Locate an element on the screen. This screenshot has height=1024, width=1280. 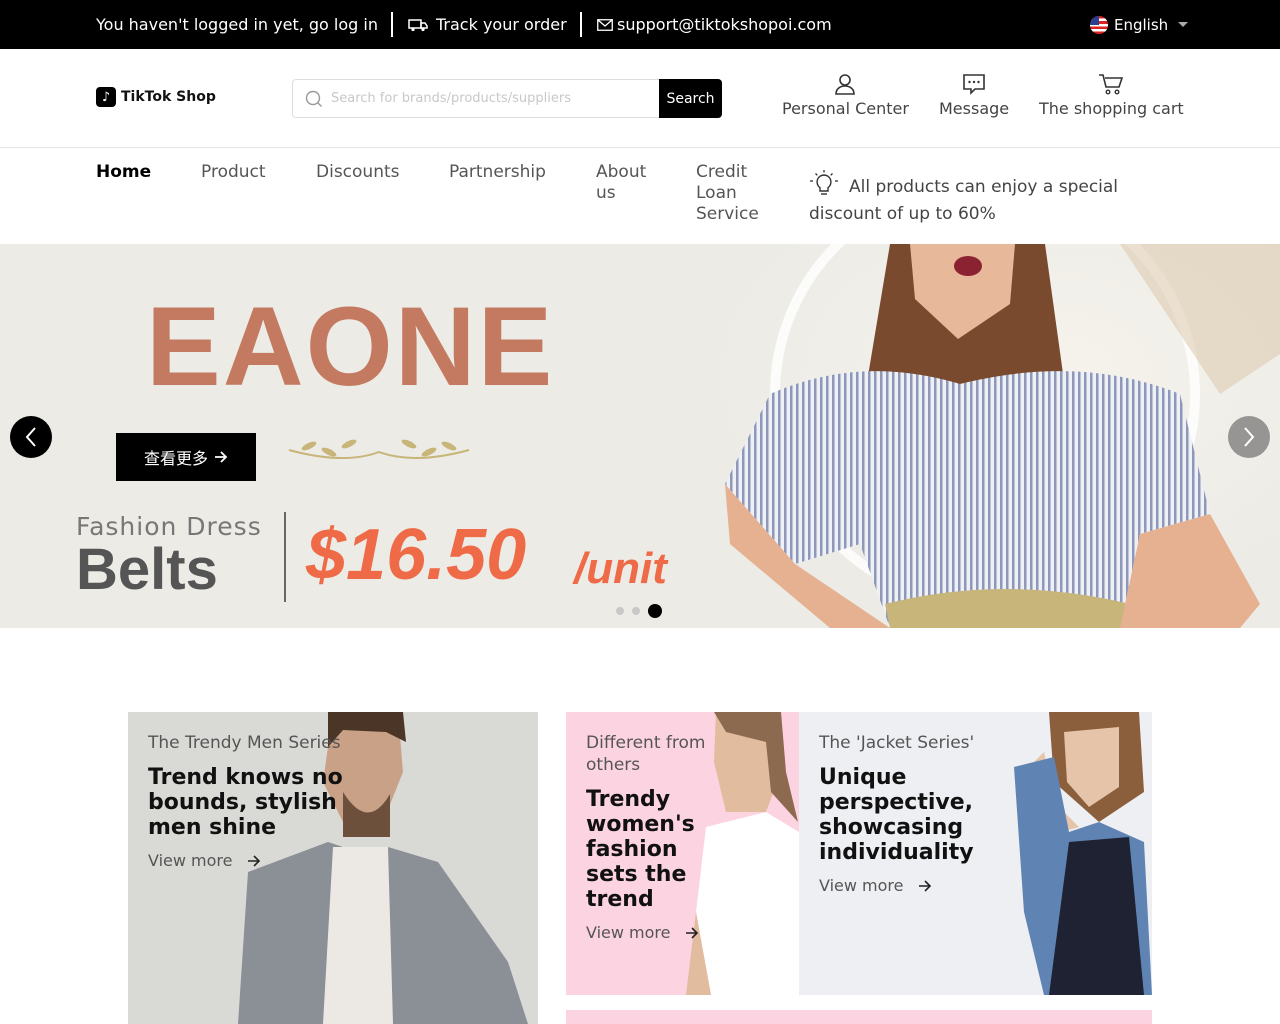
language-selector: English is located at coordinates (1139, 24).